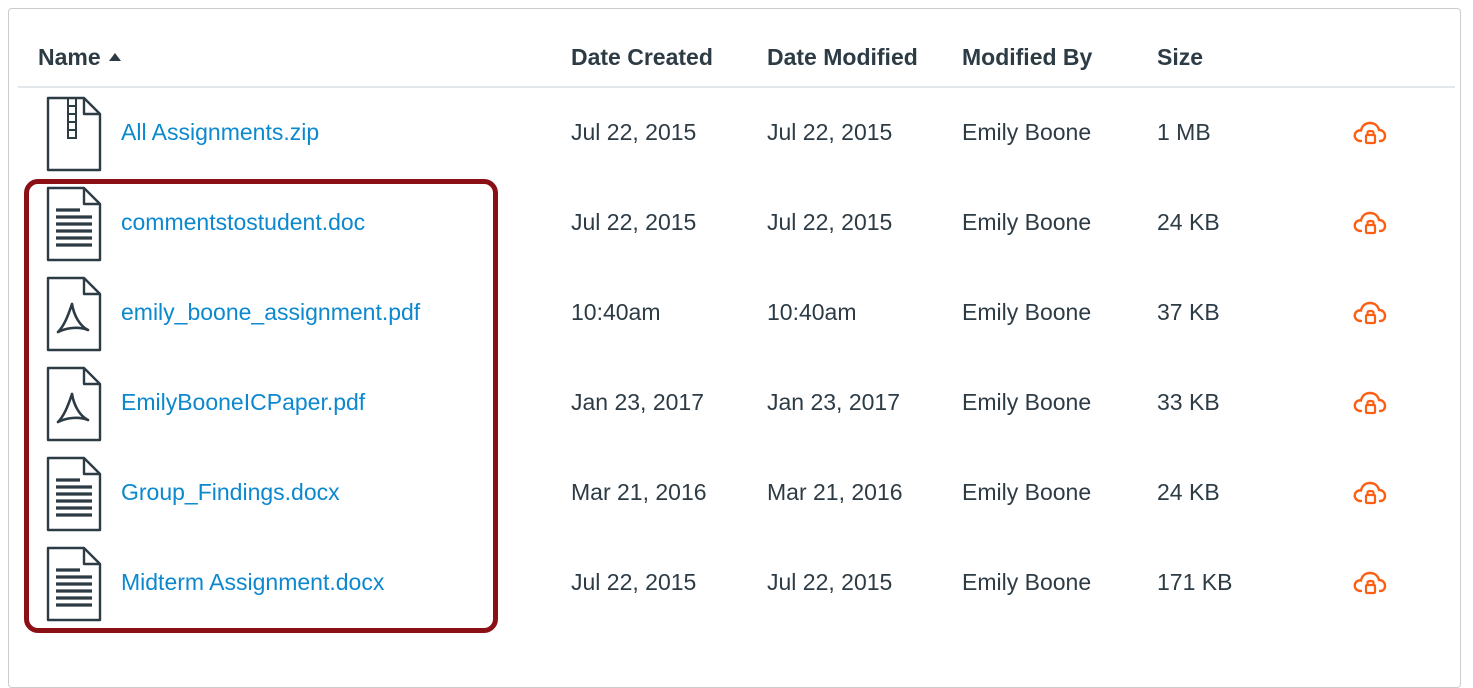  I want to click on column-header-modified-by: Modified By, so click(1027, 57).